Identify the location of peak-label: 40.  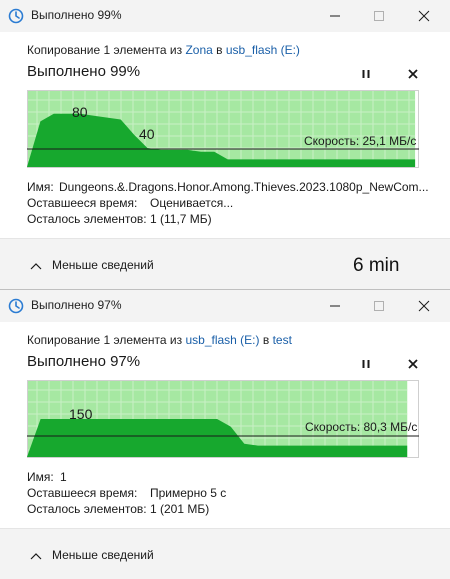
(147, 134).